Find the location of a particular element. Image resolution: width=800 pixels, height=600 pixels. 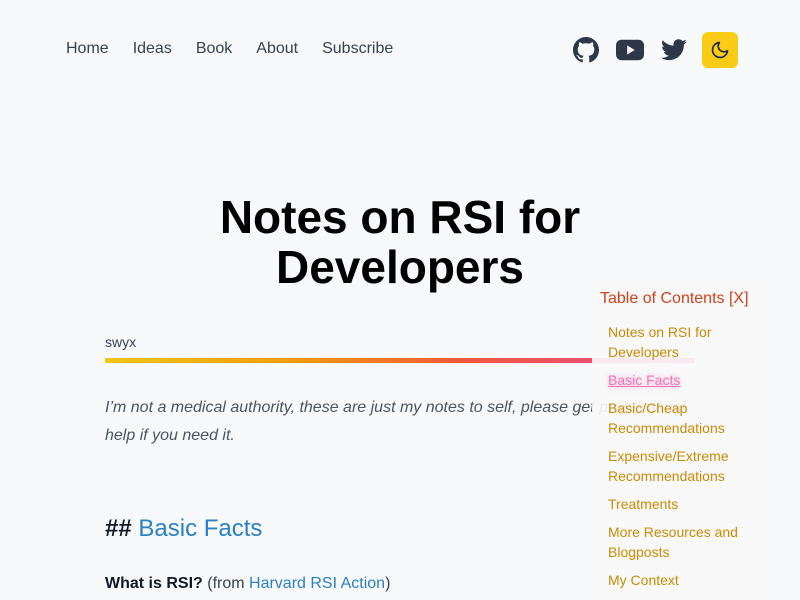

github-glyph is located at coordinates (586, 50).